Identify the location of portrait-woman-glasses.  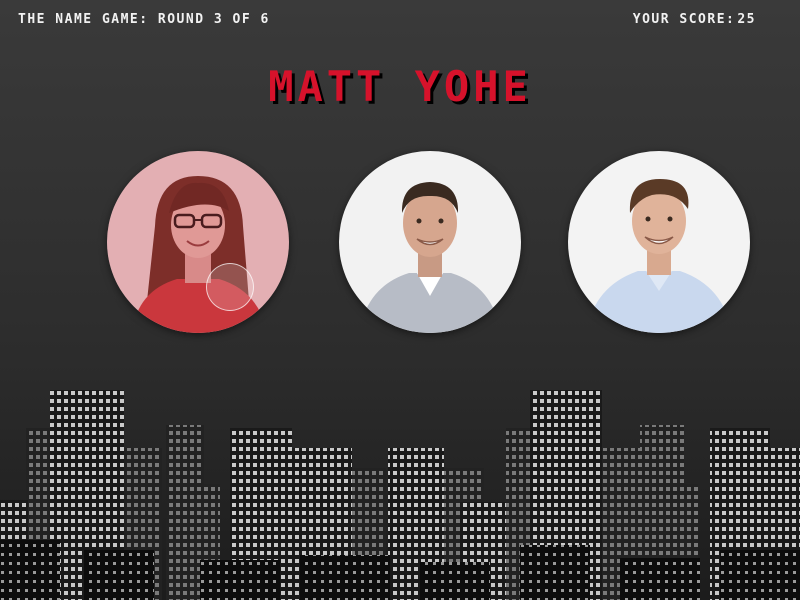
(198, 242).